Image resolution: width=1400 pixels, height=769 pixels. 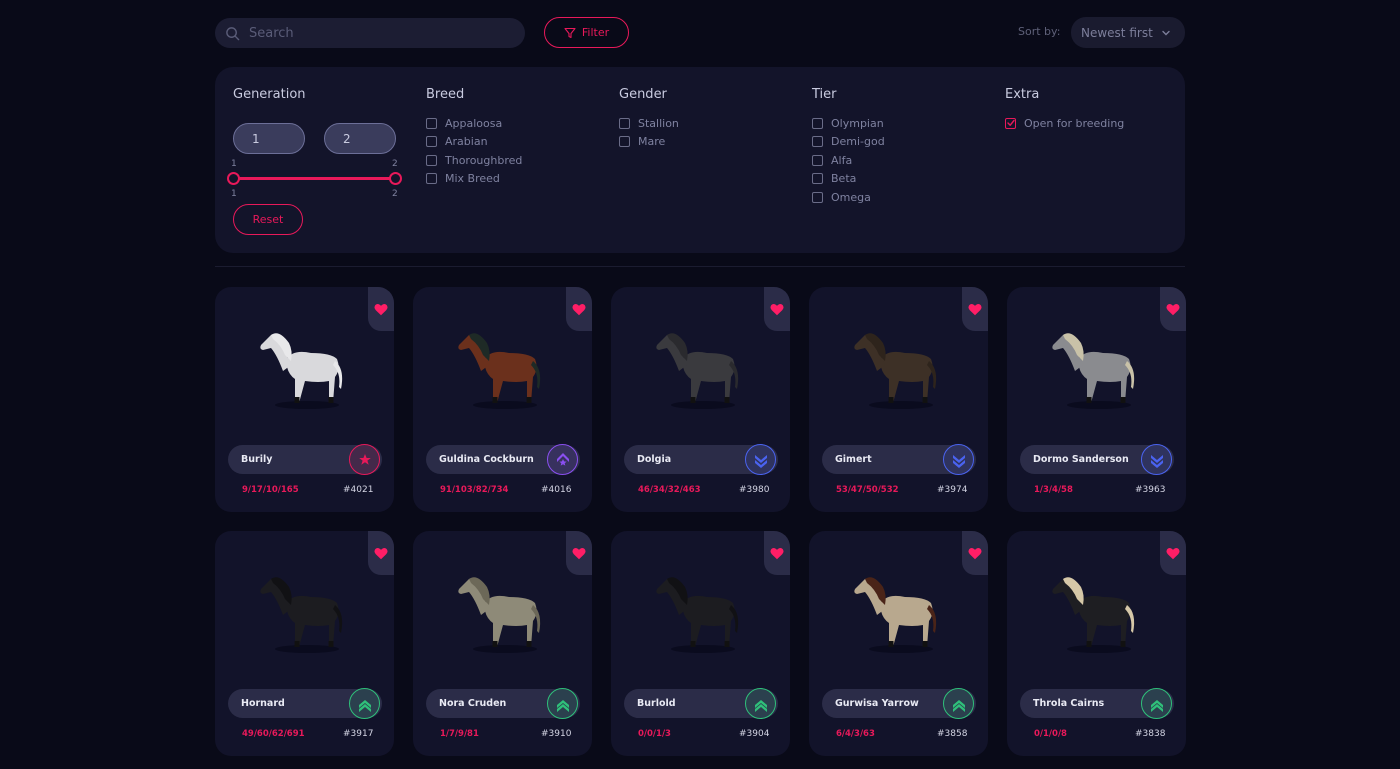 I want to click on checkbox-option: Thoroughbred, so click(x=474, y=160).